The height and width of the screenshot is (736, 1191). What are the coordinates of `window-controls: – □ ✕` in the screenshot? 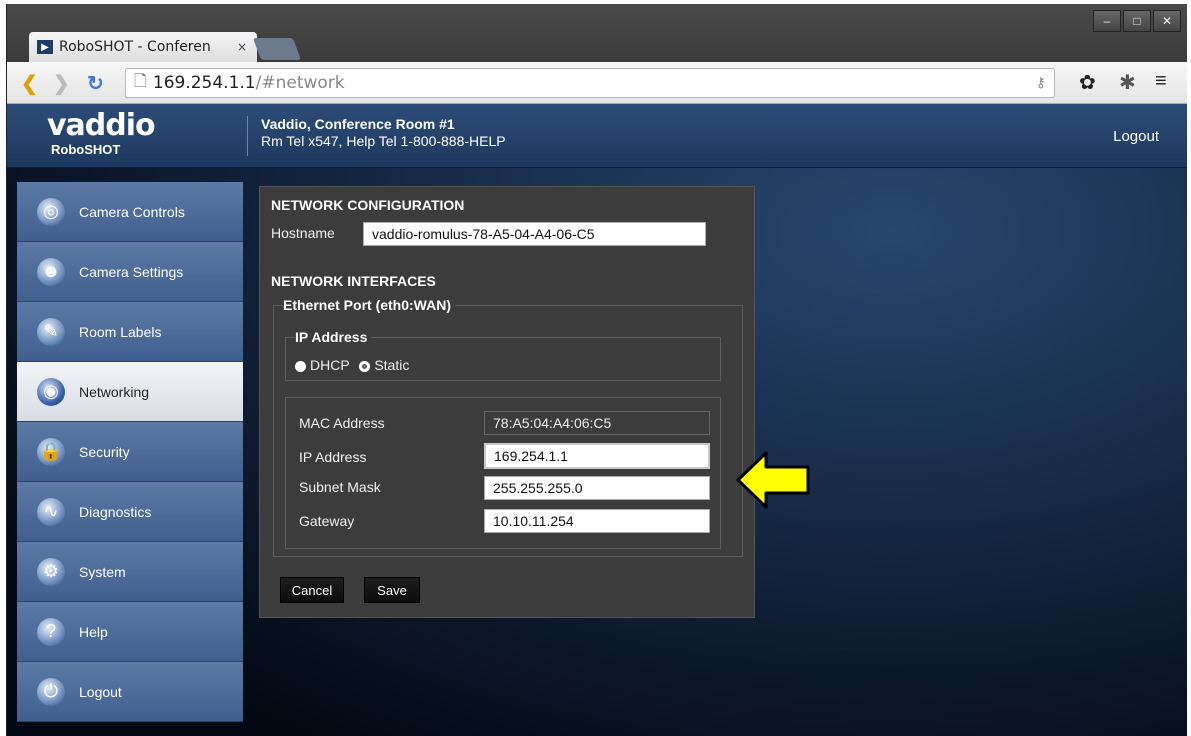 It's located at (1137, 21).